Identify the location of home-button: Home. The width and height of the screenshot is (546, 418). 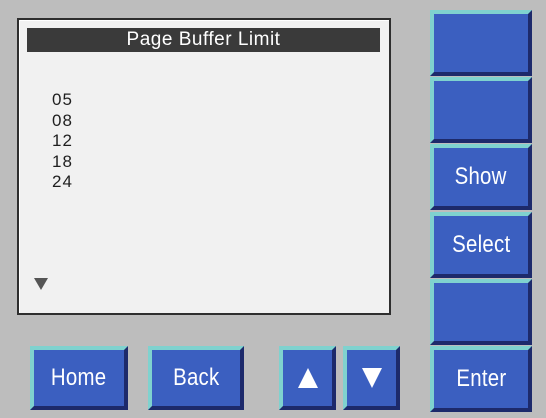
(79, 378).